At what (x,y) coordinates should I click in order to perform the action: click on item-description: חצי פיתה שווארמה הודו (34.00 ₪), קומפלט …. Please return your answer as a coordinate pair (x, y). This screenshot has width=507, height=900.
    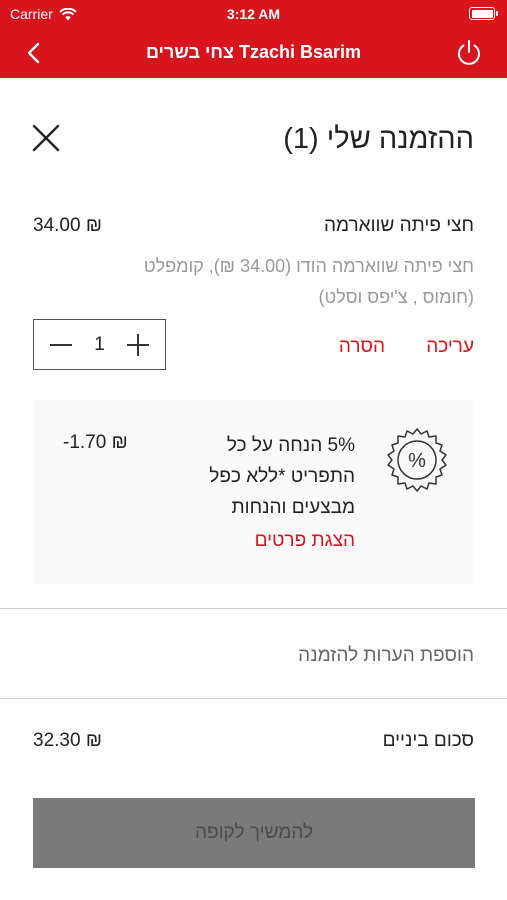
    Looking at the image, I should click on (308, 281).